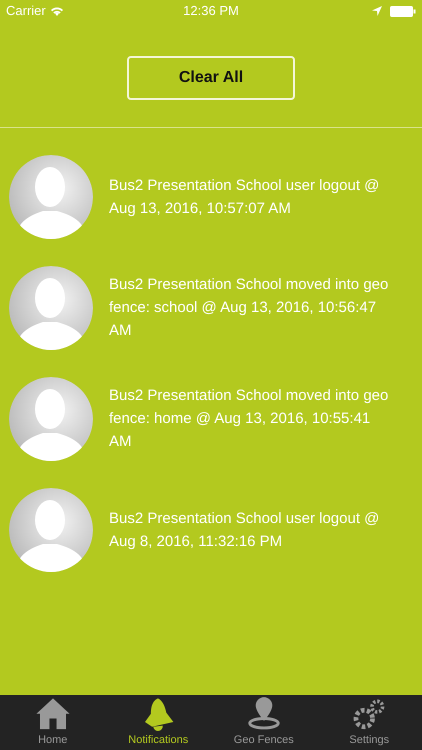 The image size is (422, 750). Describe the element at coordinates (369, 722) in the screenshot. I see `tab-bar-item: Settings` at that location.